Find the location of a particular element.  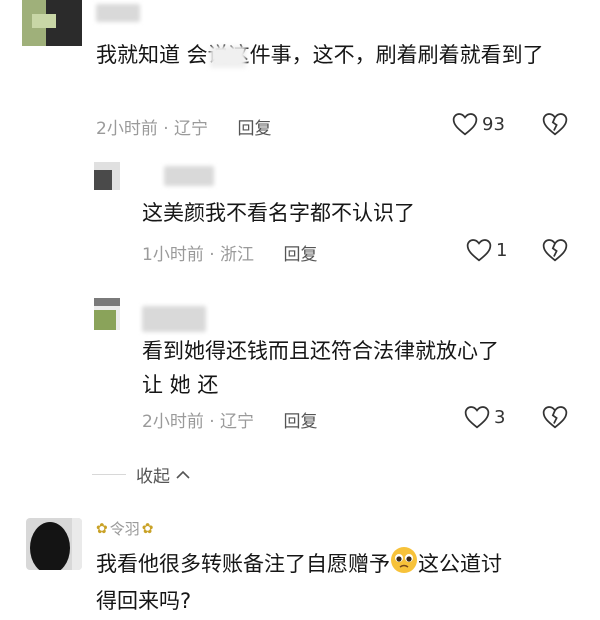

comment-text: 我看他很多转账备注了自愿赠予 这公道讨 得回来吗? is located at coordinates (336, 582).